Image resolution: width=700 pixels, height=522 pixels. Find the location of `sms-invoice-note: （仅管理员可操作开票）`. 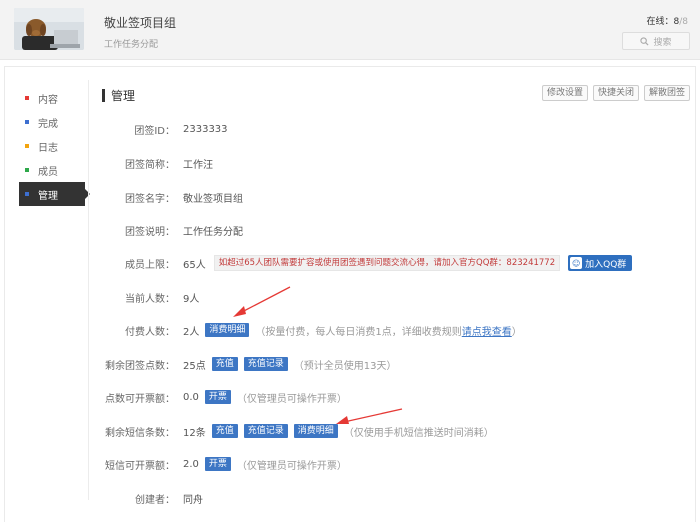

sms-invoice-note: （仅管理员可操作开票） is located at coordinates (291, 466).